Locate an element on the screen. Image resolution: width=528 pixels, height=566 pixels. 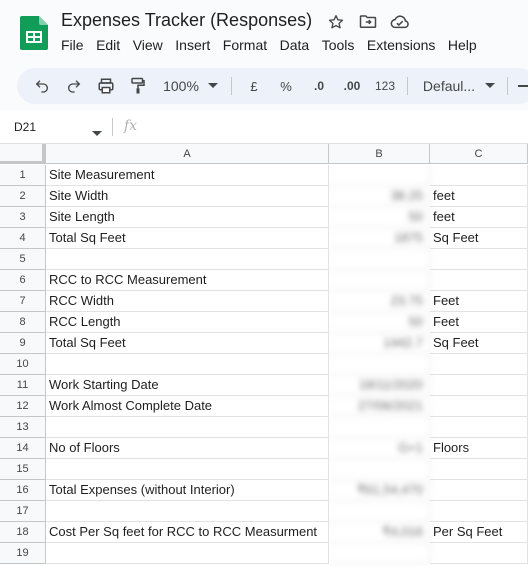
row-header: 13 is located at coordinates (23, 427).